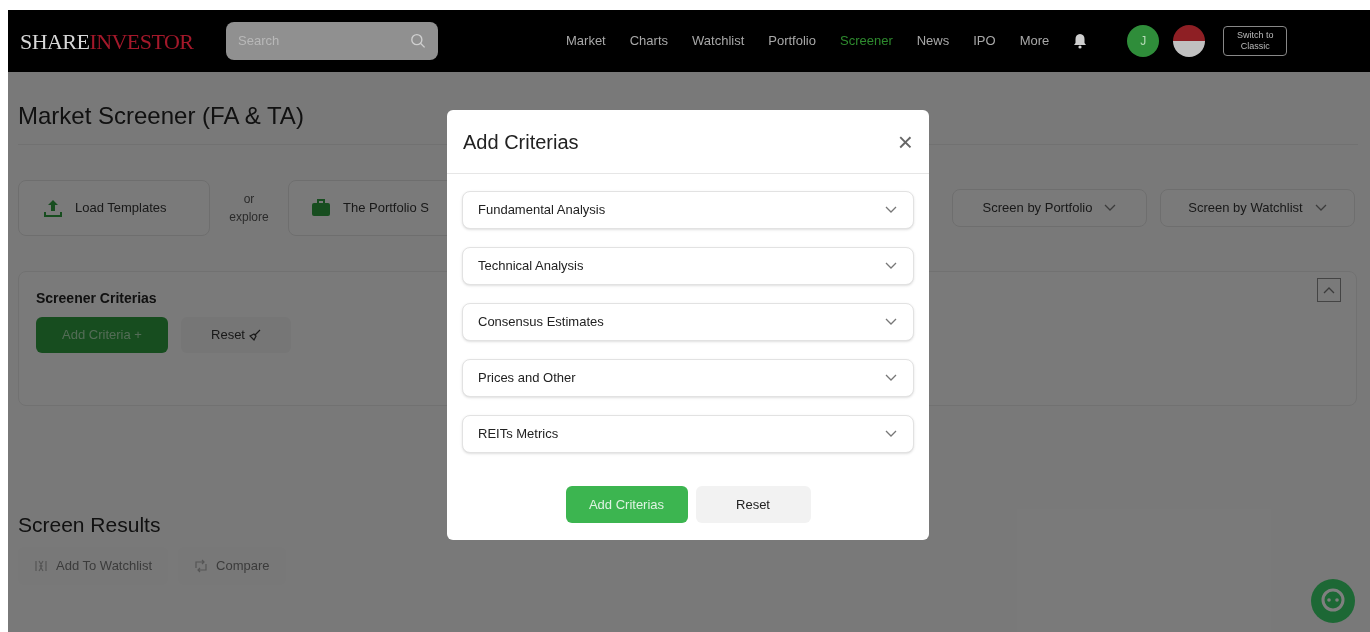 The width and height of the screenshot is (1370, 632). I want to click on upload-icon, so click(53, 208).